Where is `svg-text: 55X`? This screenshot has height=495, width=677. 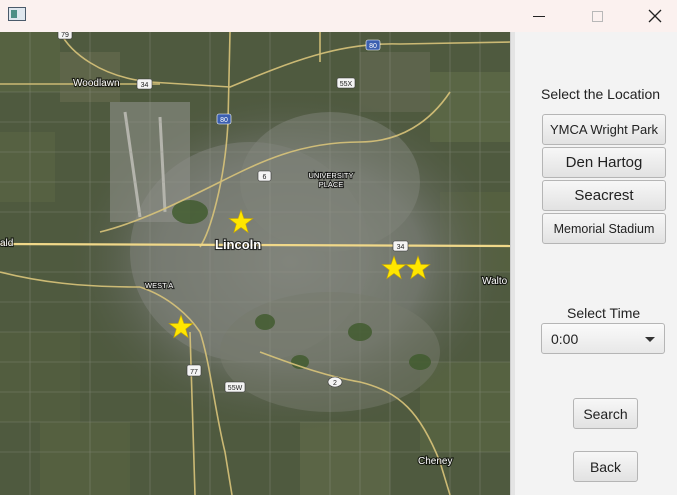 svg-text: 55X is located at coordinates (346, 84).